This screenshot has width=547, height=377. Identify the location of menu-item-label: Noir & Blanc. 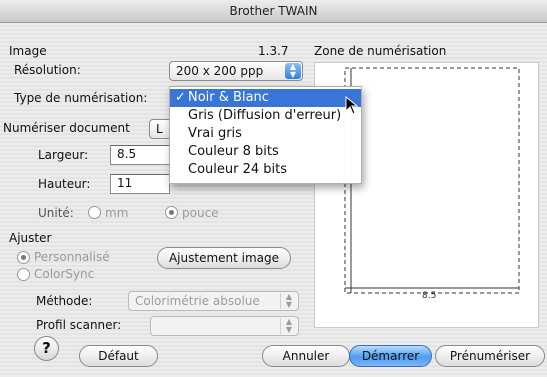
(228, 97).